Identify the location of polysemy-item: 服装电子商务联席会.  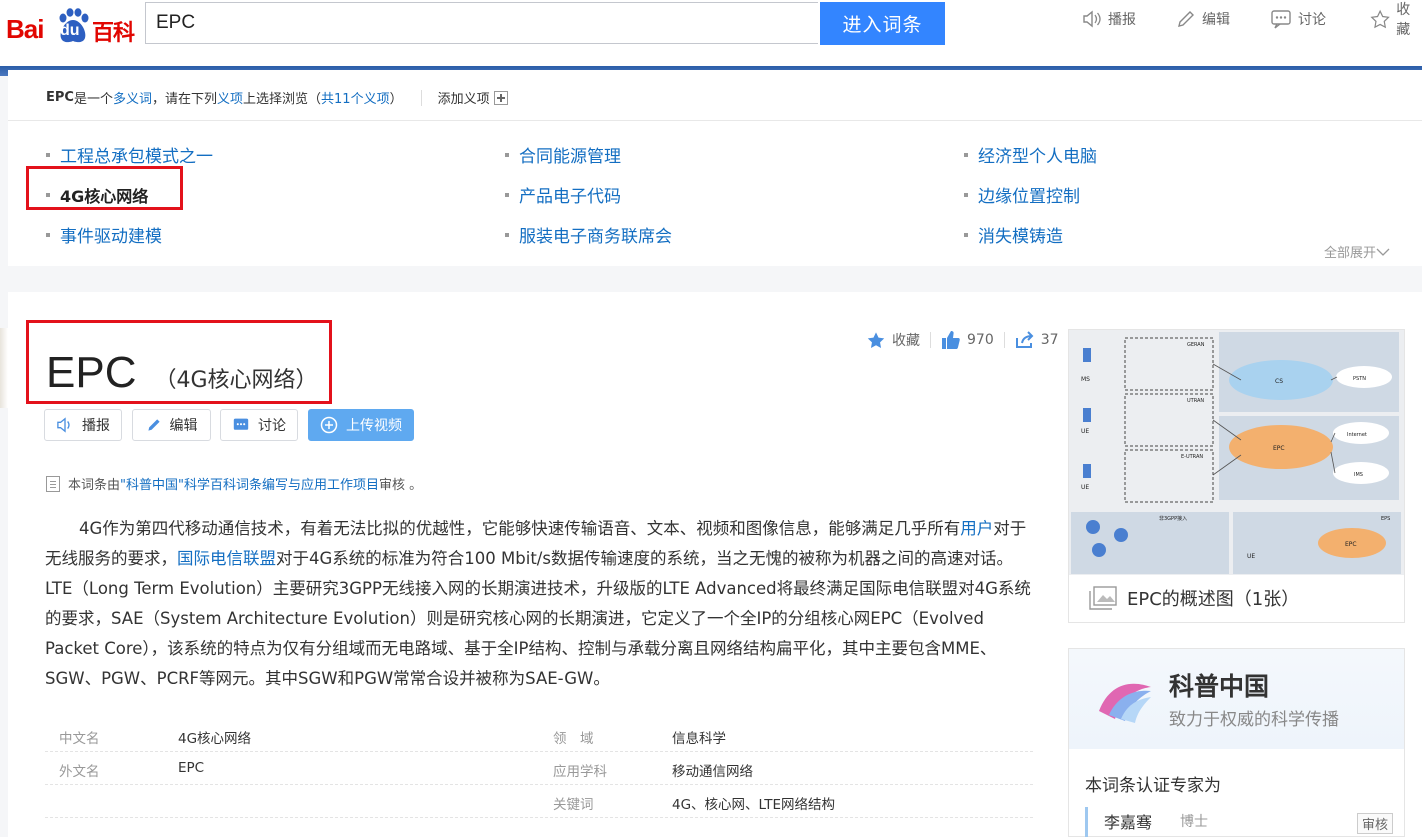
(588, 234).